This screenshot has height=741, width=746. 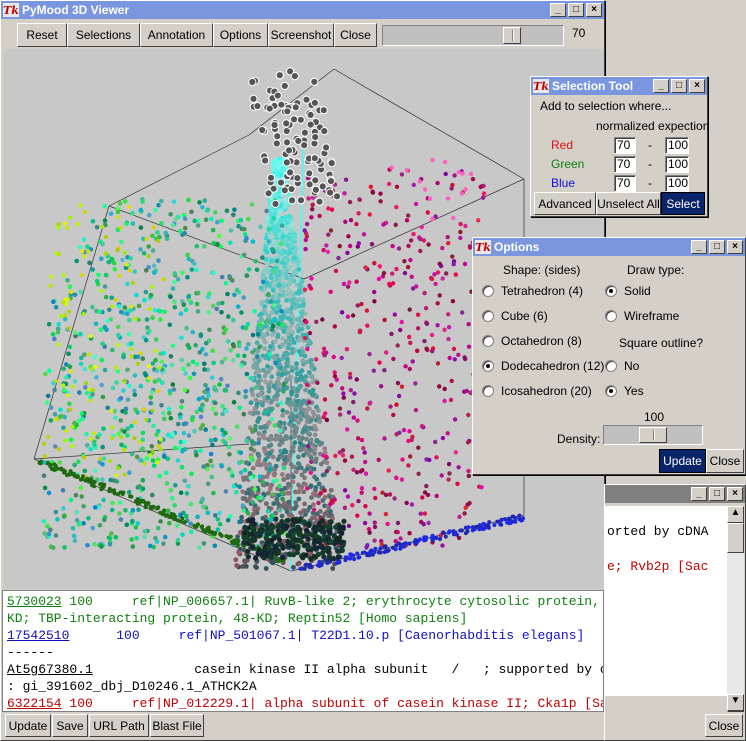 What do you see at coordinates (70, 725) in the screenshot?
I see `annotation-save-button: Save` at bounding box center [70, 725].